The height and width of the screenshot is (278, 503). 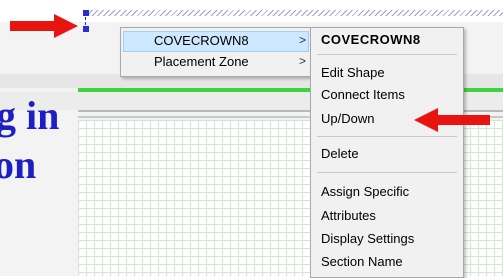 What do you see at coordinates (363, 94) in the screenshot?
I see `menu-item-connect-items: Connect Items` at bounding box center [363, 94].